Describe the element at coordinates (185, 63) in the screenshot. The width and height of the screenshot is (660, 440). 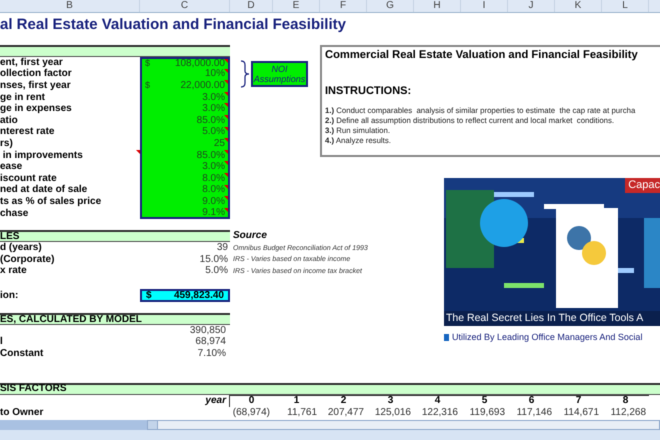
I see `input-cell: $ 108,000.00` at that location.